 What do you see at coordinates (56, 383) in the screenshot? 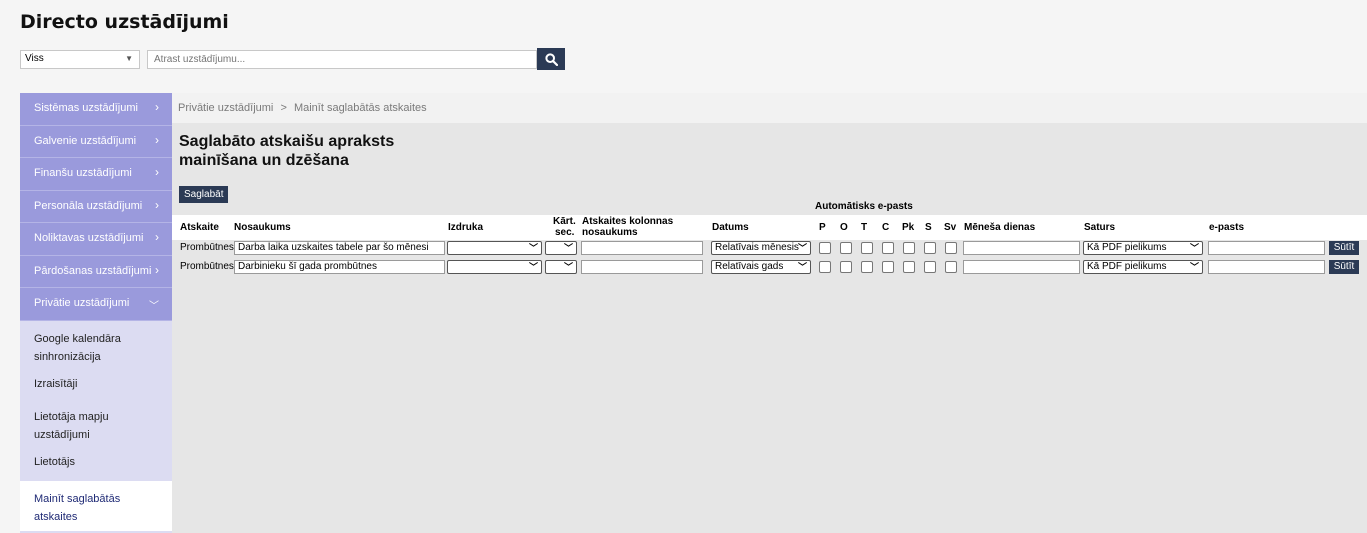
I see `subitem-label: Izraisītāji` at bounding box center [56, 383].